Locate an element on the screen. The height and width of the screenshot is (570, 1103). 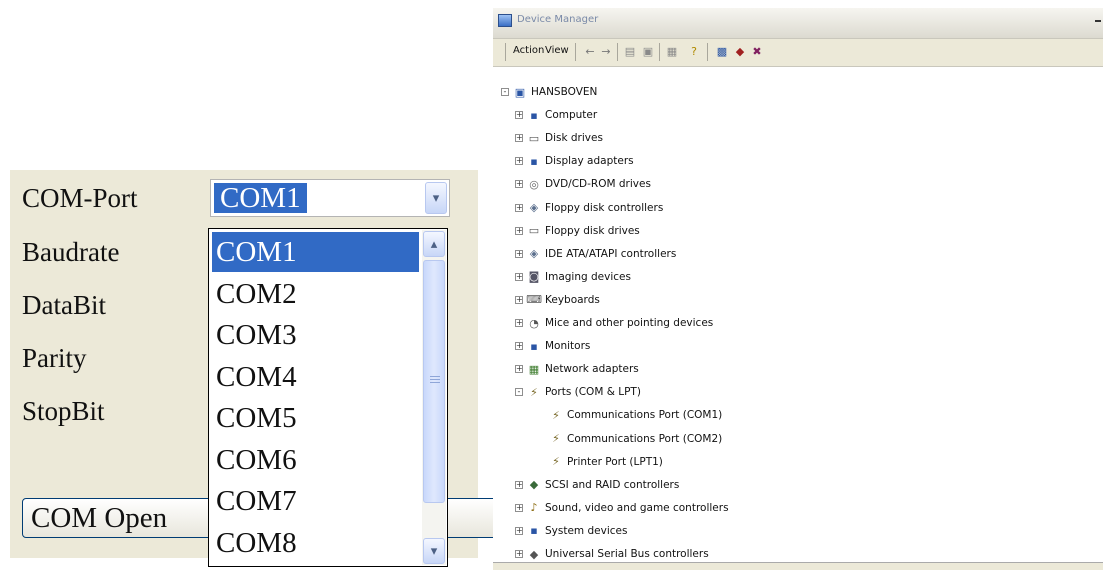
forward-arrow-icon: → is located at coordinates (606, 51).